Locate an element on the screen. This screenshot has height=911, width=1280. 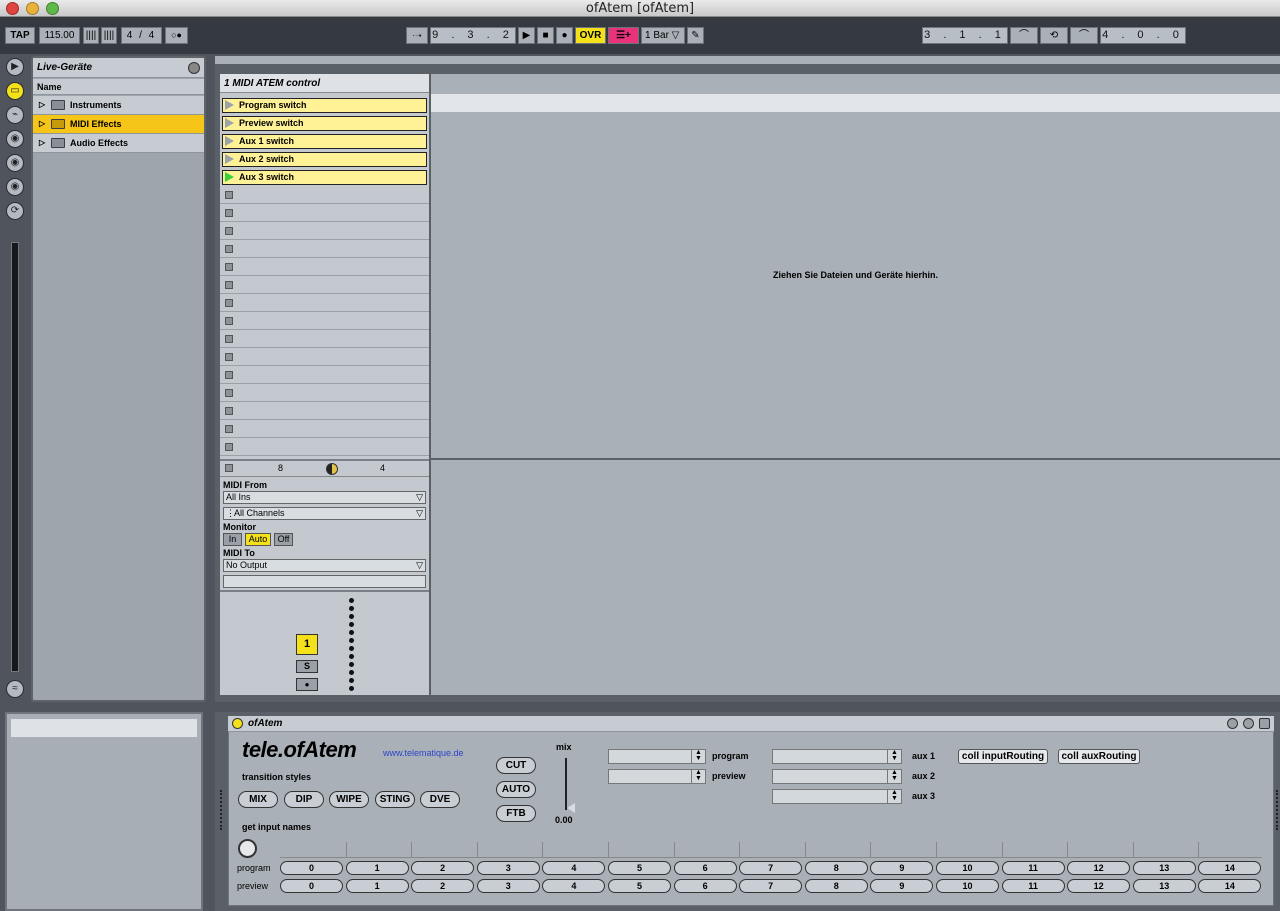
clip-aux3-switch: Aux 3 switch is located at coordinates (324, 177).